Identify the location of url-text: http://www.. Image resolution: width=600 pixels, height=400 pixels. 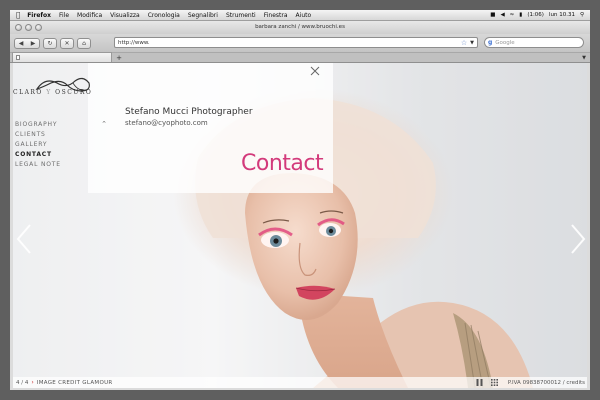
(134, 42).